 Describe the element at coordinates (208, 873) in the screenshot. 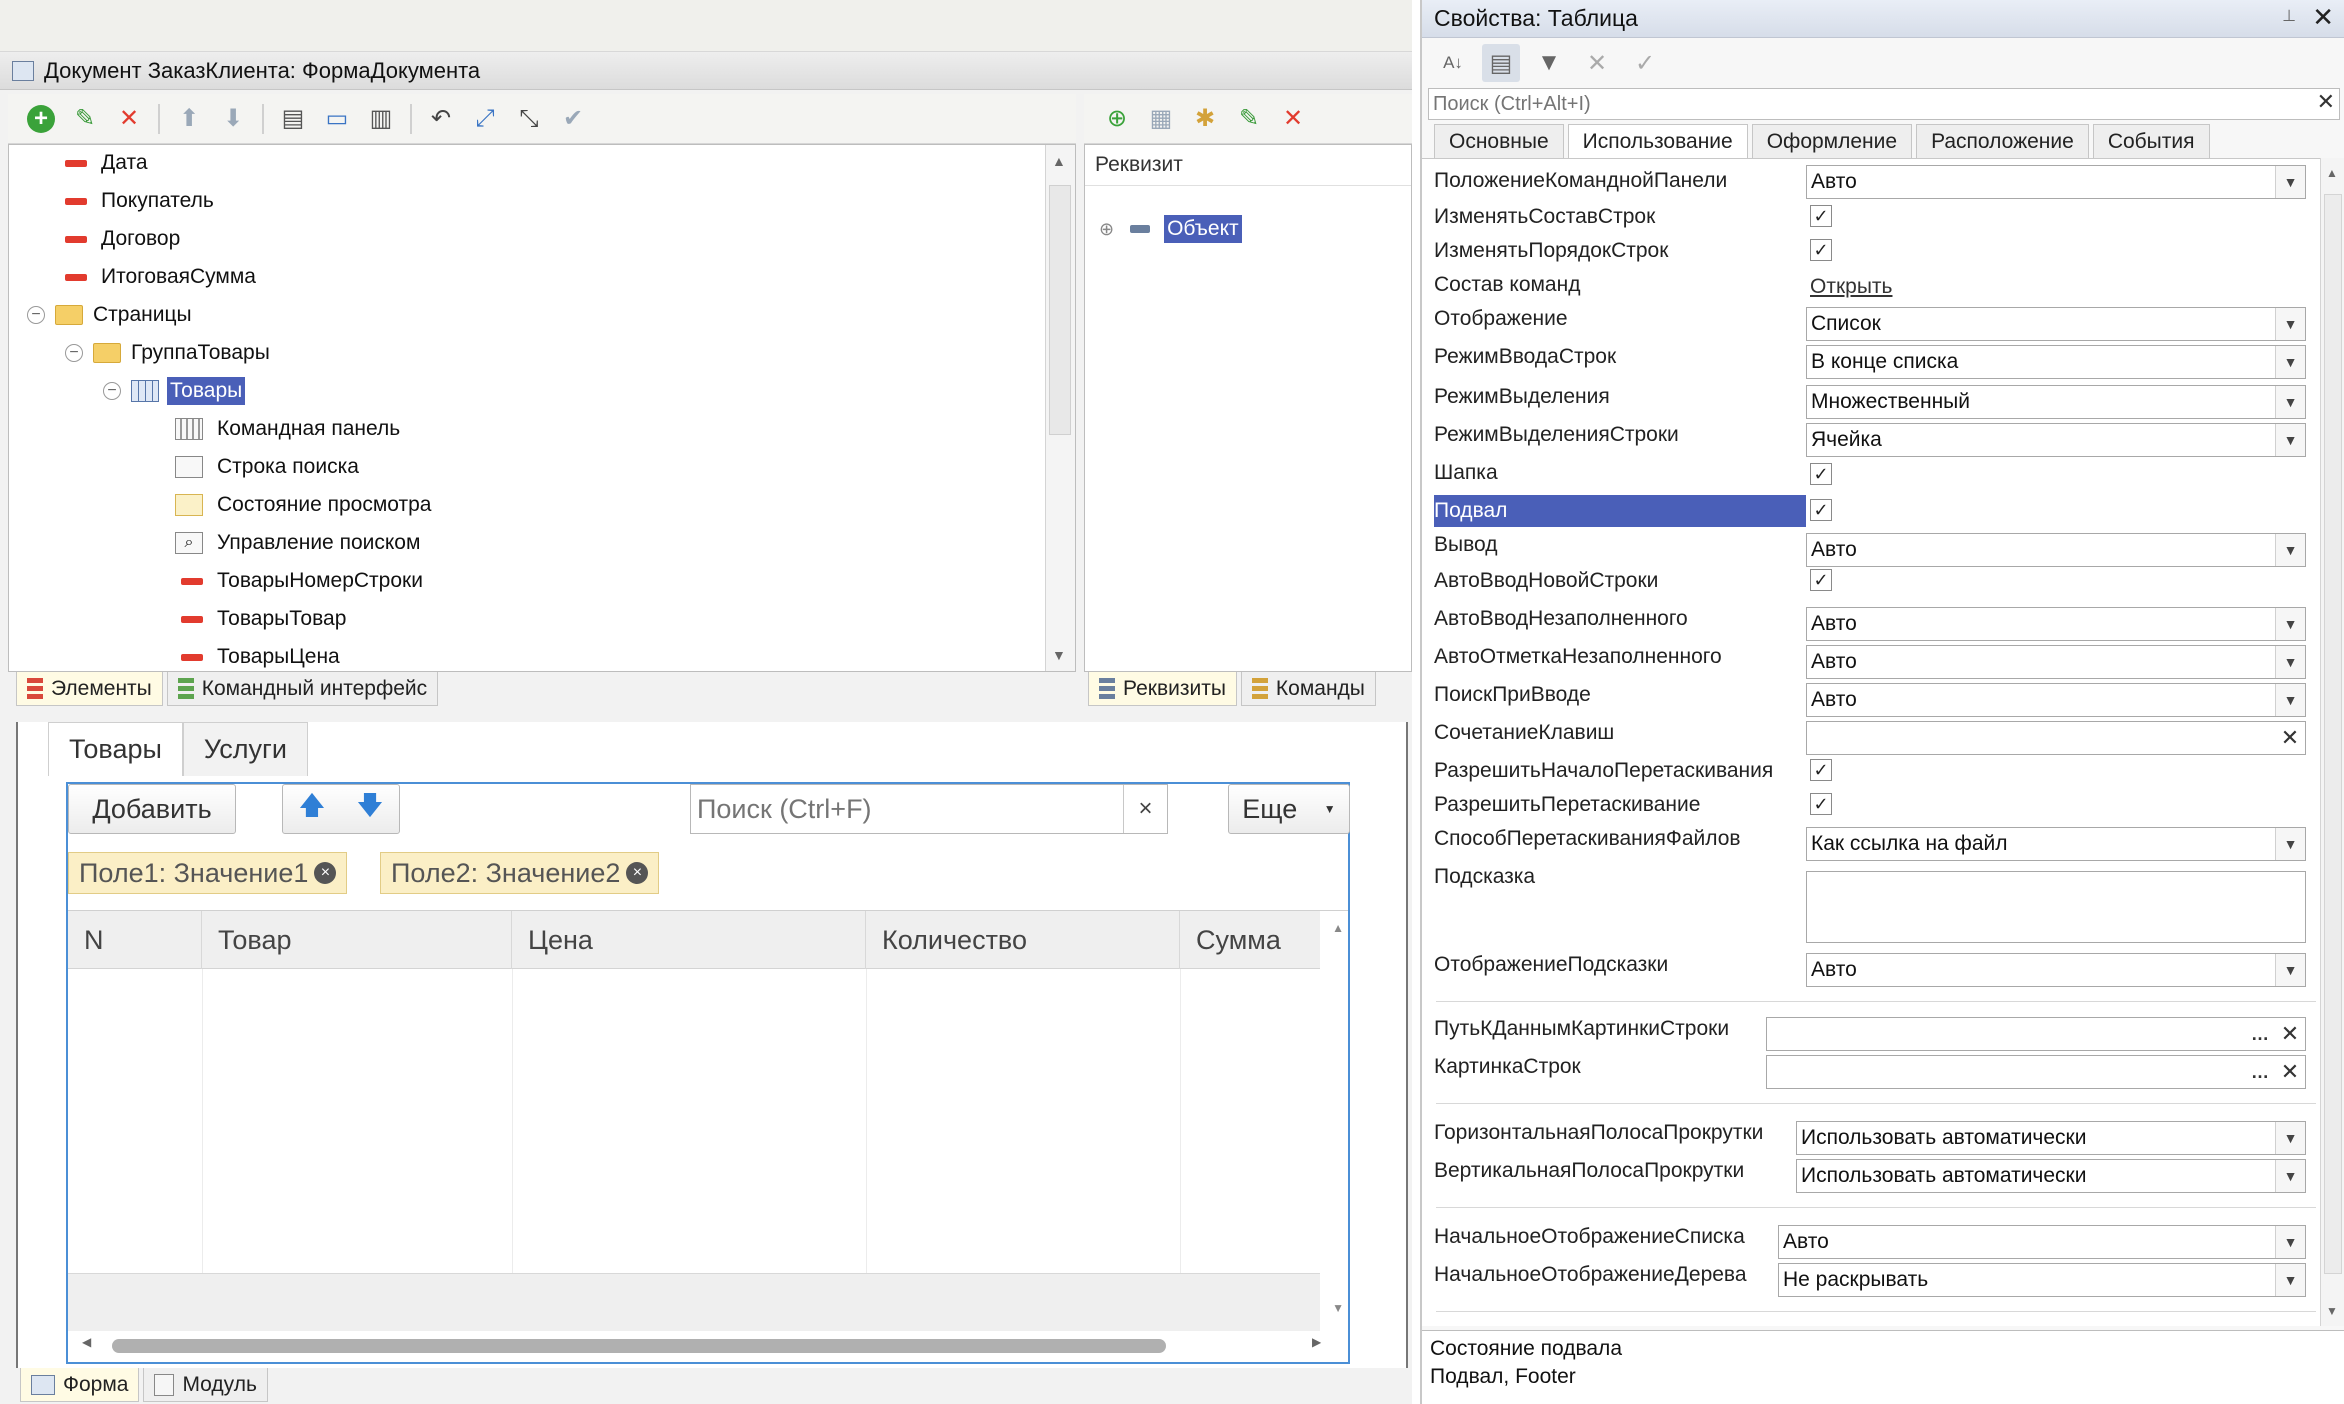

I see `filter-chip-1: Поле1: Значение1 ×` at that location.